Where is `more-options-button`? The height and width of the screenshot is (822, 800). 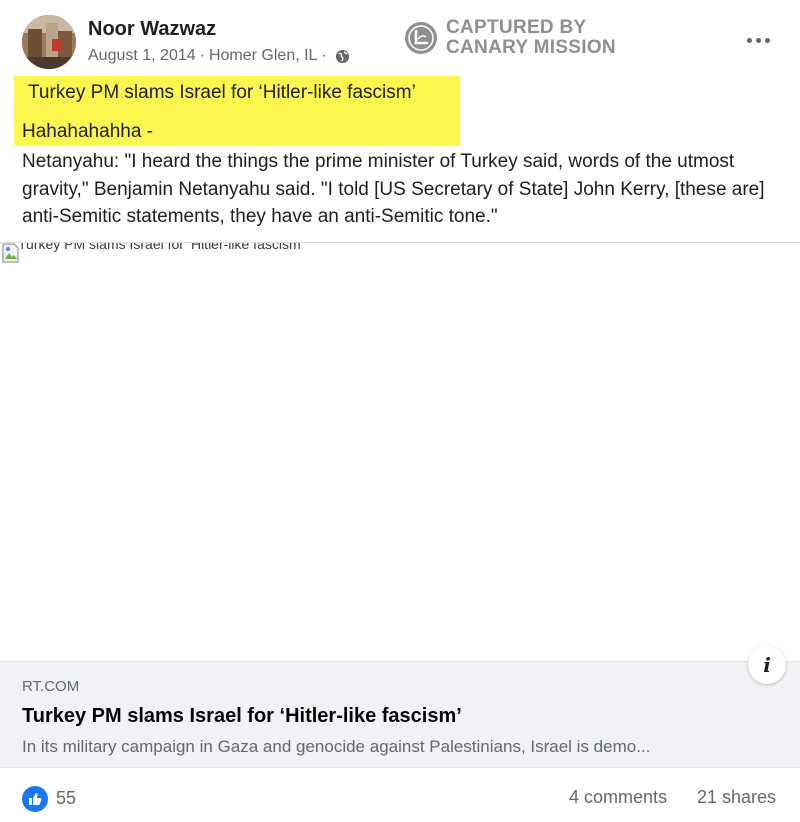 more-options-button is located at coordinates (758, 40).